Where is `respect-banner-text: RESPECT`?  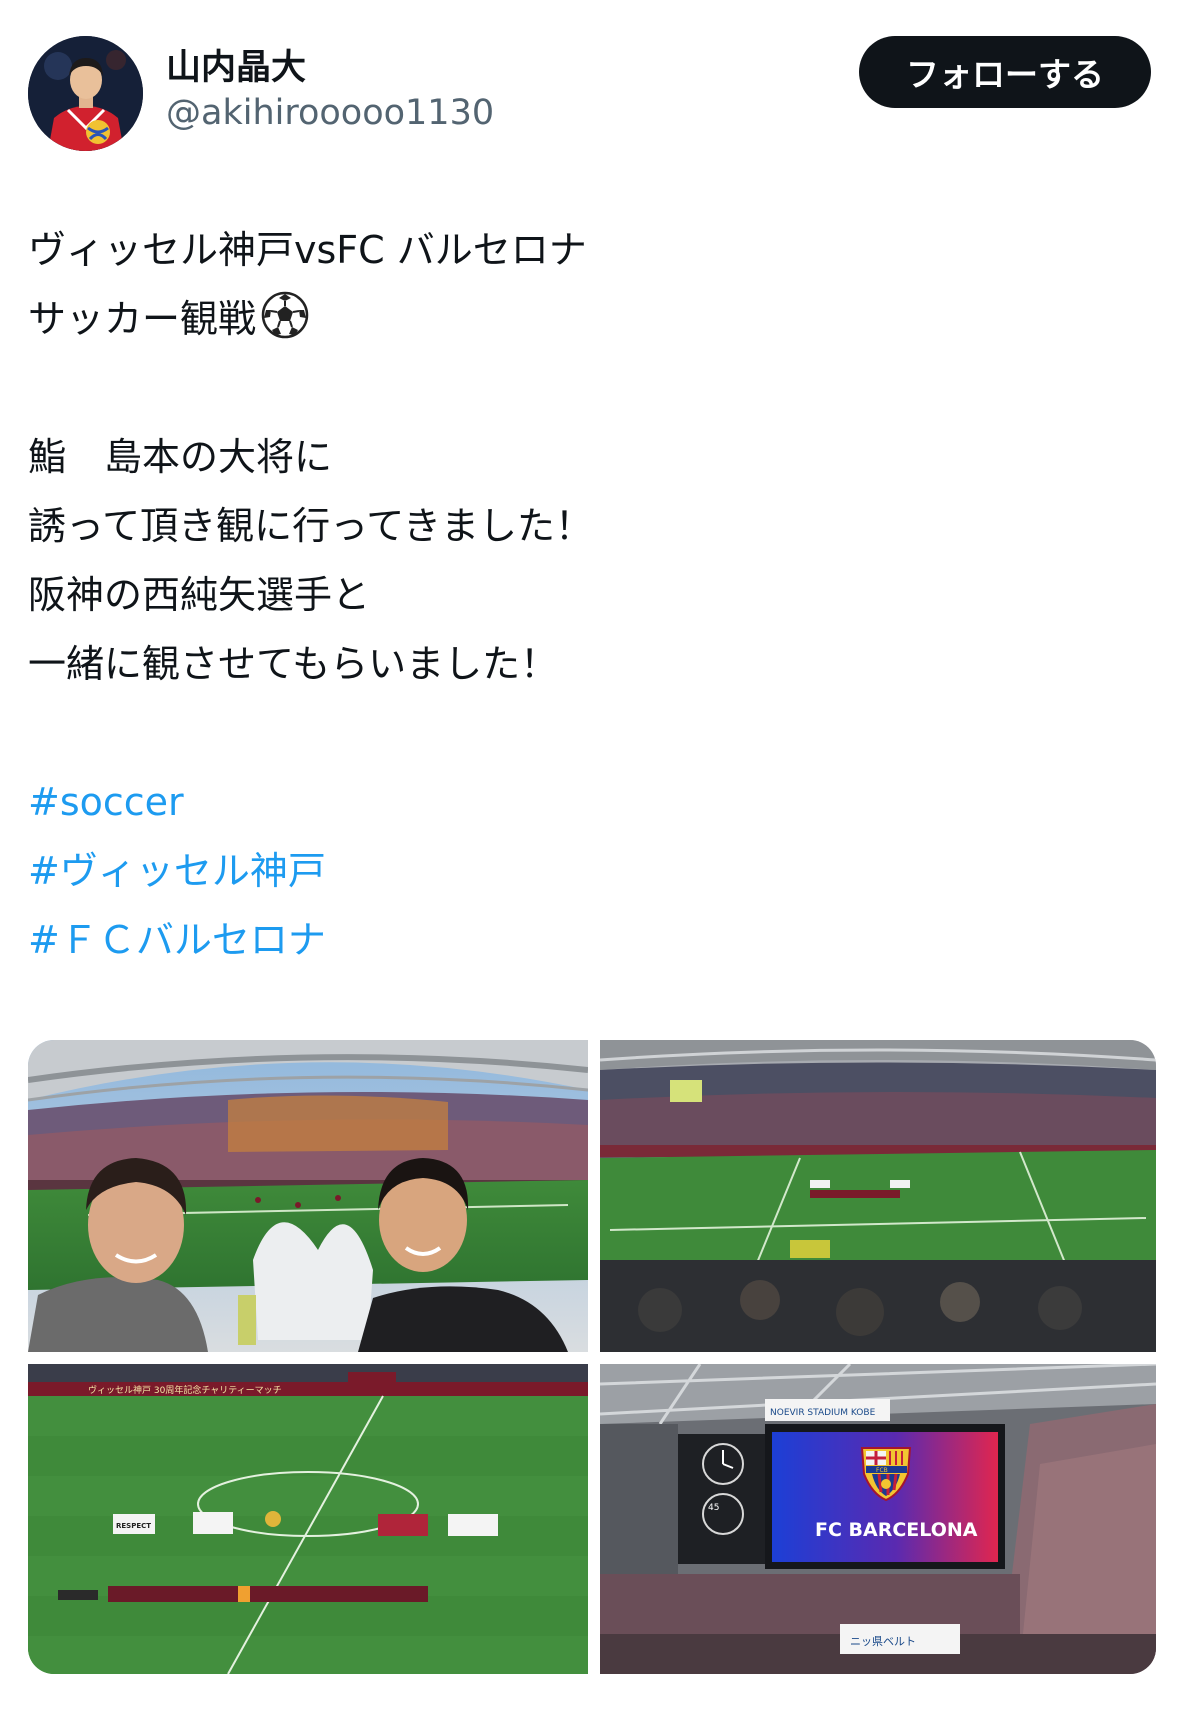
respect-banner-text: RESPECT is located at coordinates (133, 1526).